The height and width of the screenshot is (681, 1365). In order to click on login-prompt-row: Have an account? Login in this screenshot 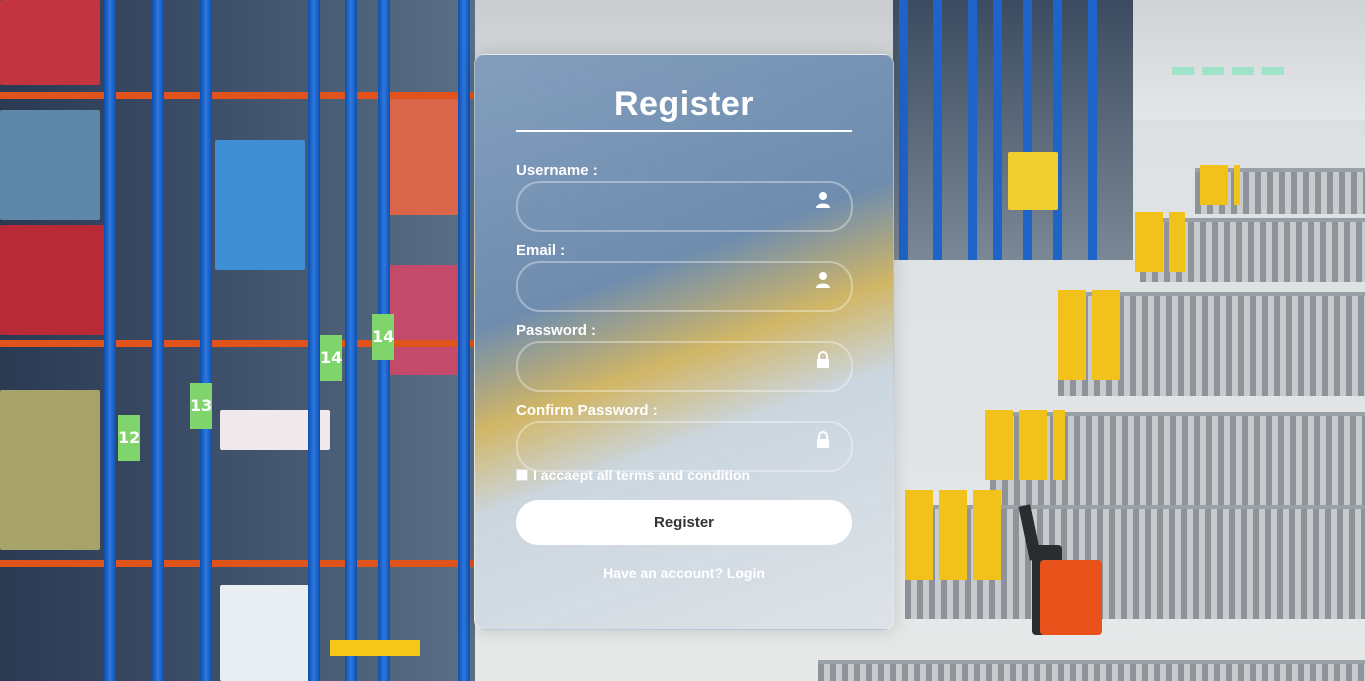, I will do `click(684, 573)`.